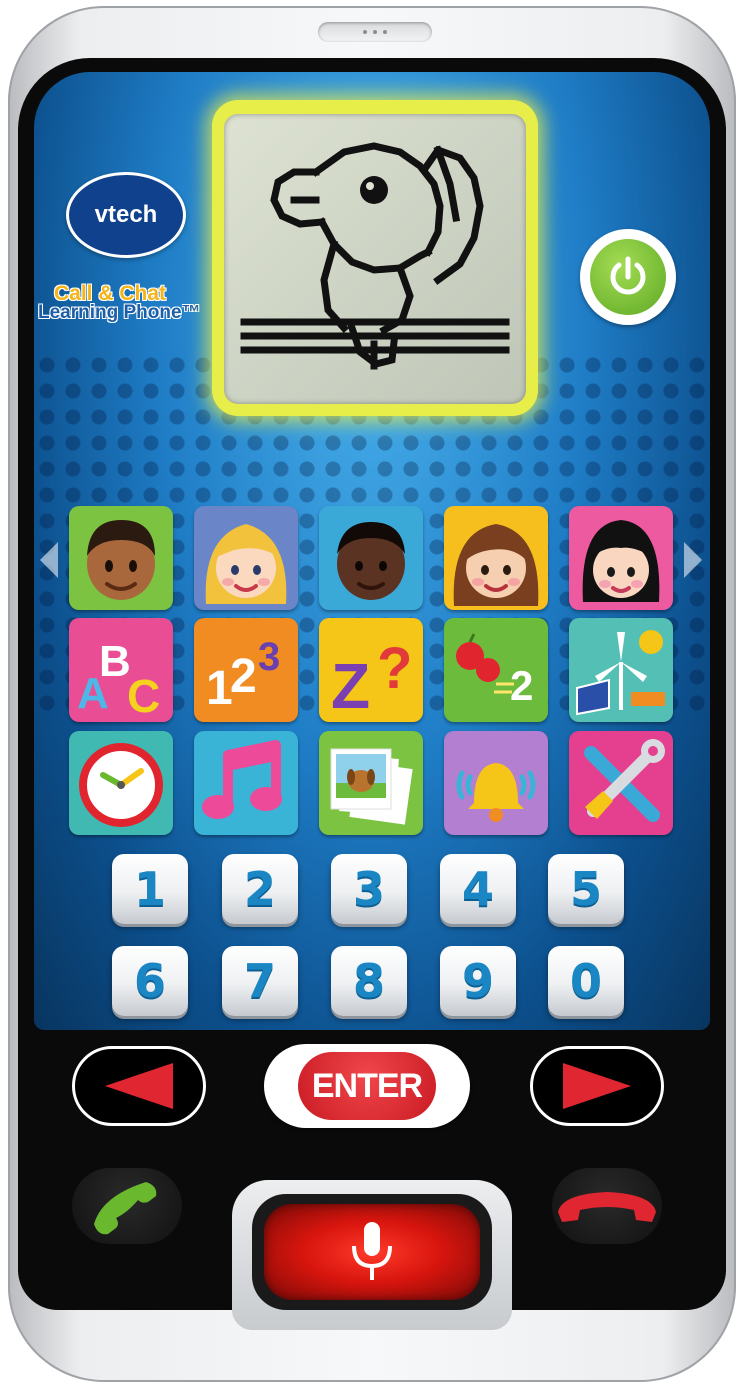 This screenshot has height=1389, width=744. I want to click on app-tile-letters-game: A B C, so click(121, 670).